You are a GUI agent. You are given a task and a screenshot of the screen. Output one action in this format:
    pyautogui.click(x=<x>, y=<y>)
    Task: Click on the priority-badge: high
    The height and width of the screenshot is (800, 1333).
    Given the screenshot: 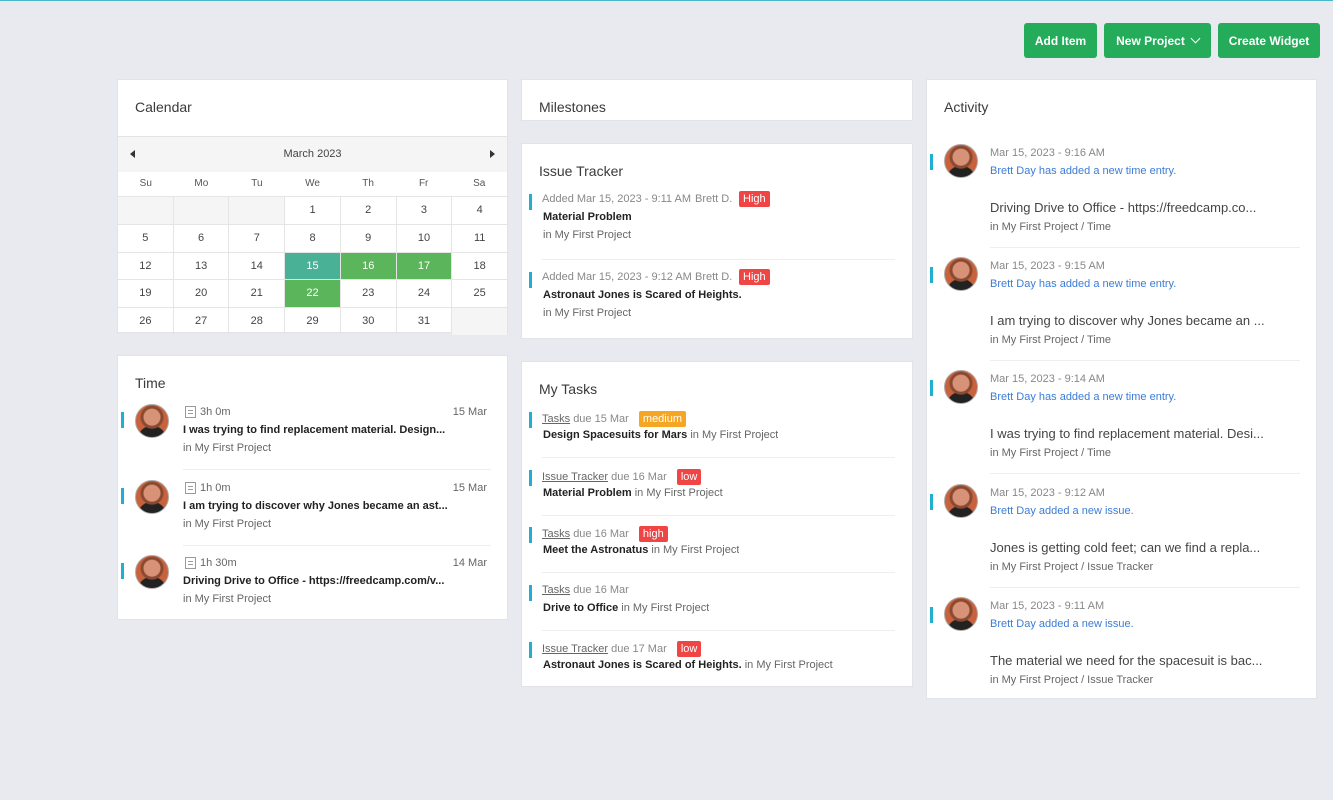 What is the action you would take?
    pyautogui.click(x=653, y=534)
    